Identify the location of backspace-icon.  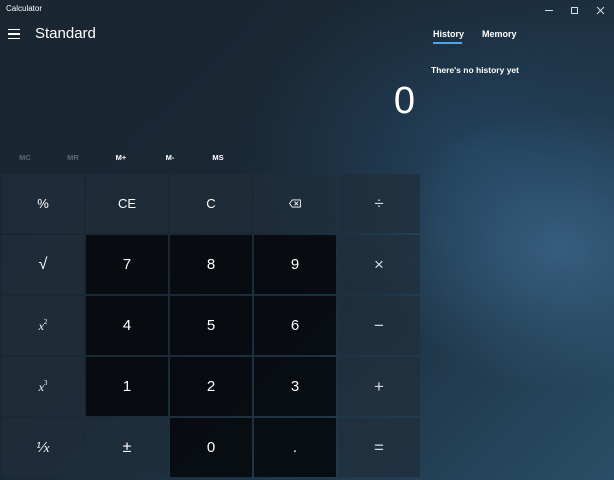
(295, 203).